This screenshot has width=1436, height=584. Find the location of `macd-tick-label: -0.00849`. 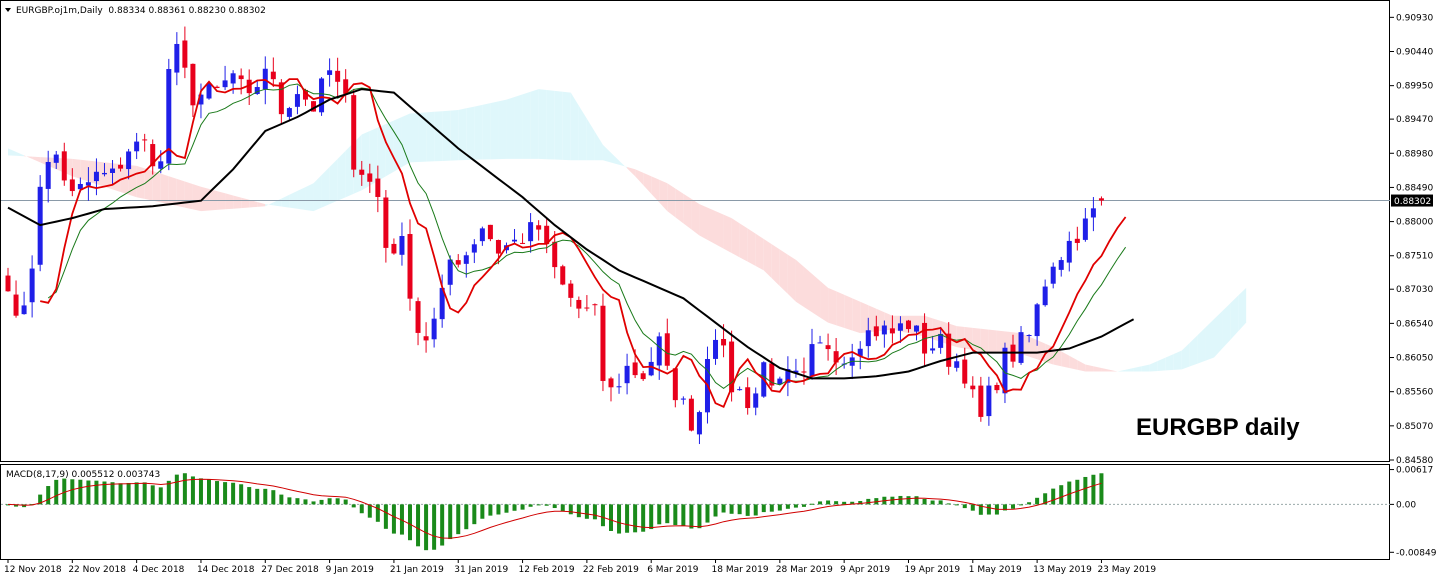

macd-tick-label: -0.00849 is located at coordinates (1416, 553).